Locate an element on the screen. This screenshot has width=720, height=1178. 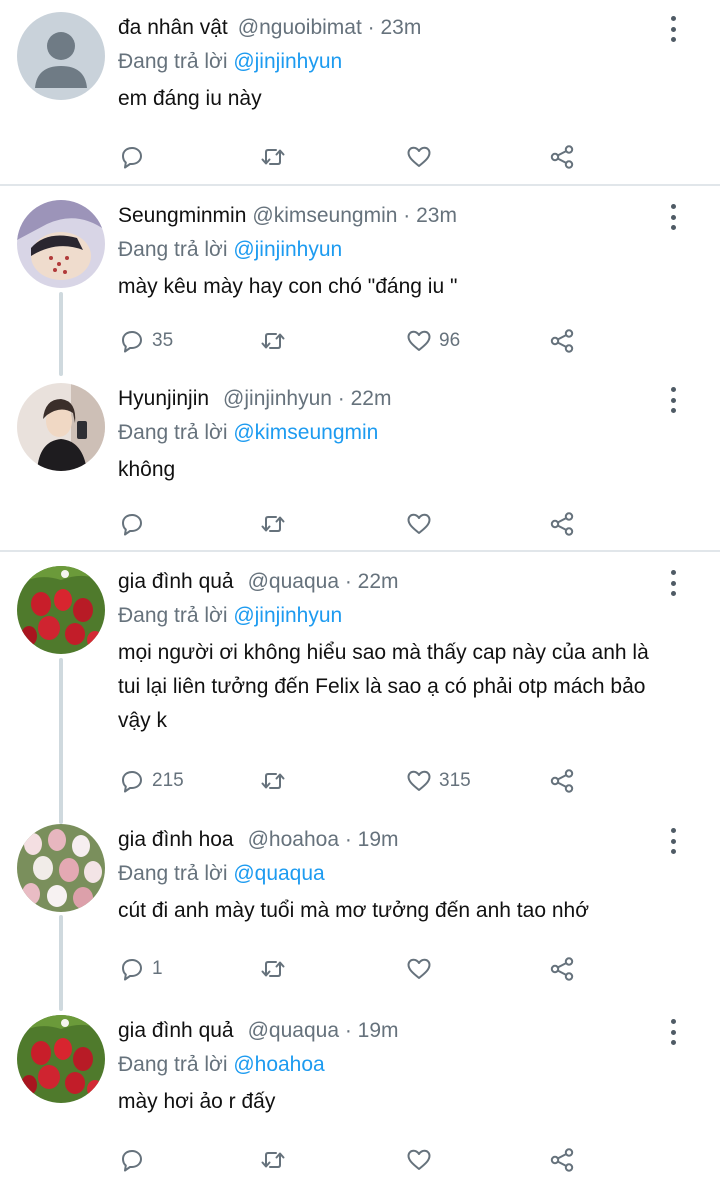
like-count: 96 is located at coordinates (450, 340).